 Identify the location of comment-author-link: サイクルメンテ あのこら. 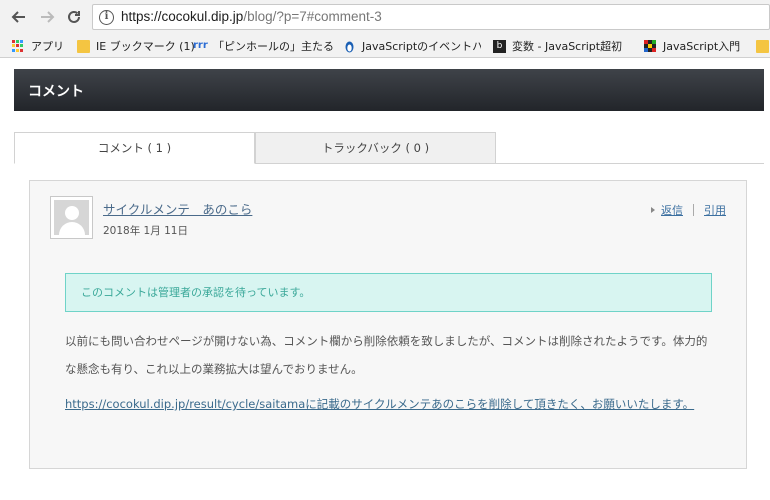
(177, 208).